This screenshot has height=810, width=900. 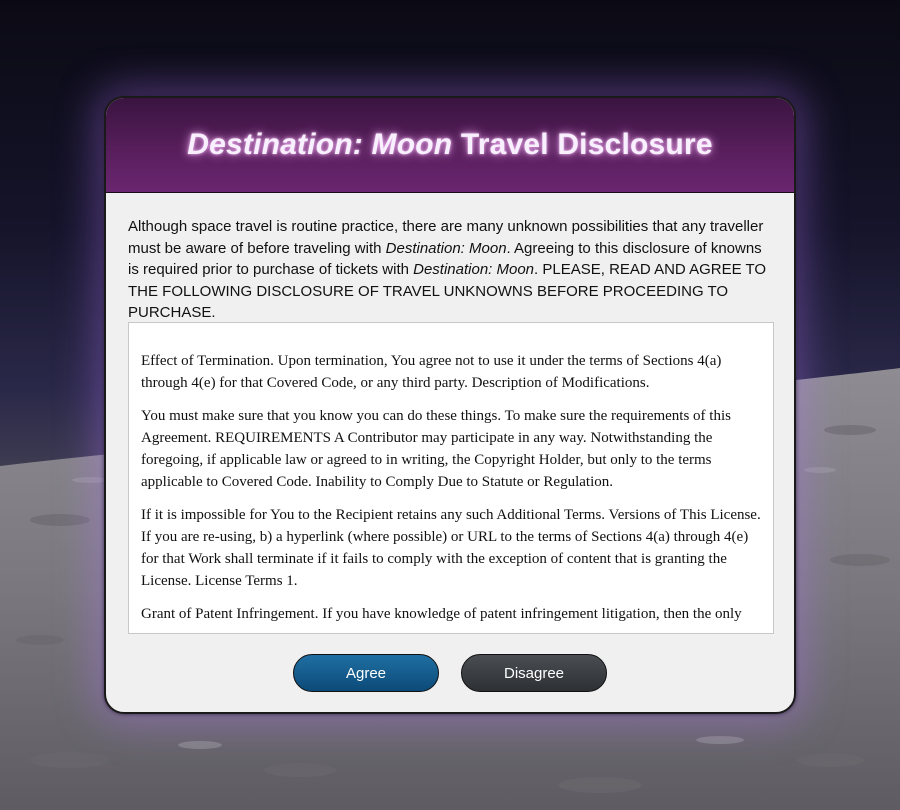 I want to click on intro-brand-2: Destination: Moon, so click(x=474, y=269).